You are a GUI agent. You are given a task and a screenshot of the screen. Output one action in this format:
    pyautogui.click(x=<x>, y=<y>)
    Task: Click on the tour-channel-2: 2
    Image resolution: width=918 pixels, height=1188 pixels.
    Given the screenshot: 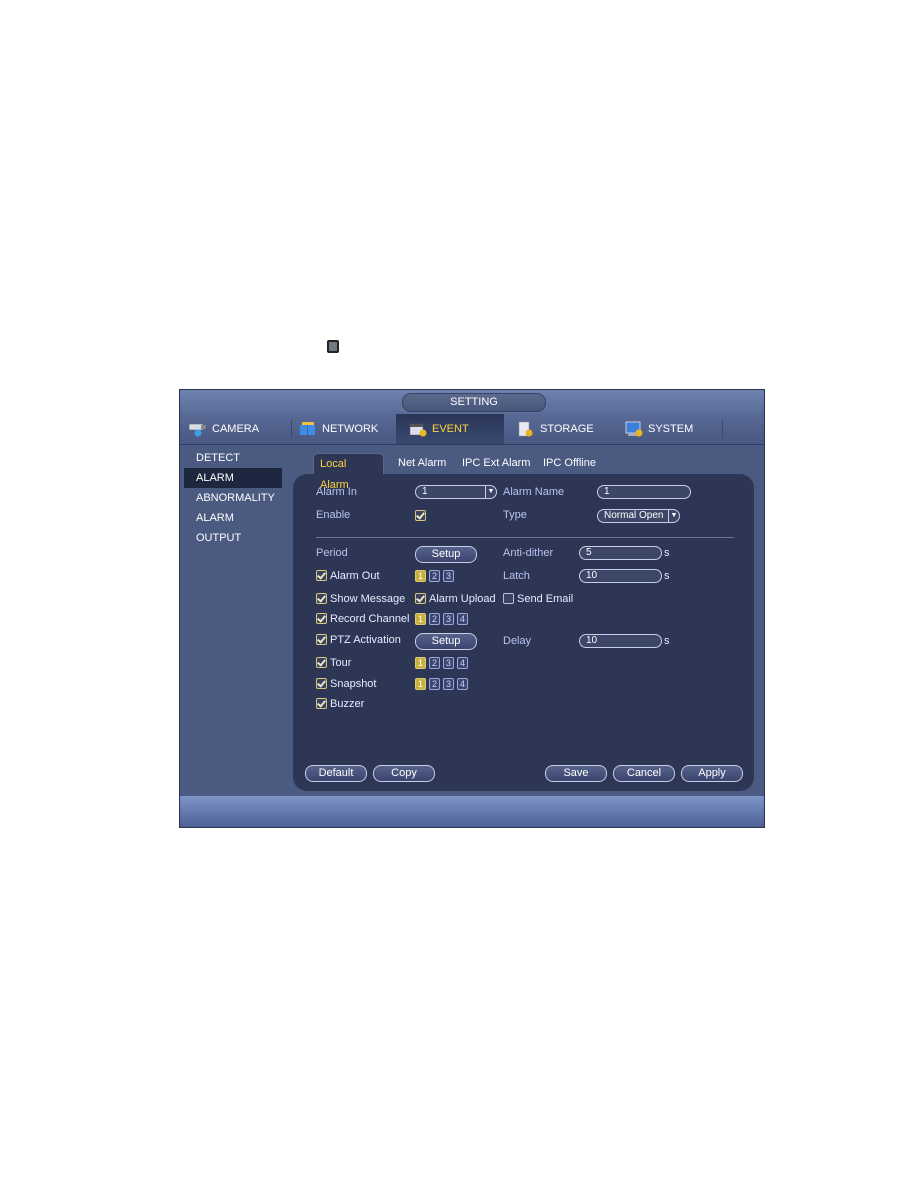 What is the action you would take?
    pyautogui.click(x=434, y=663)
    